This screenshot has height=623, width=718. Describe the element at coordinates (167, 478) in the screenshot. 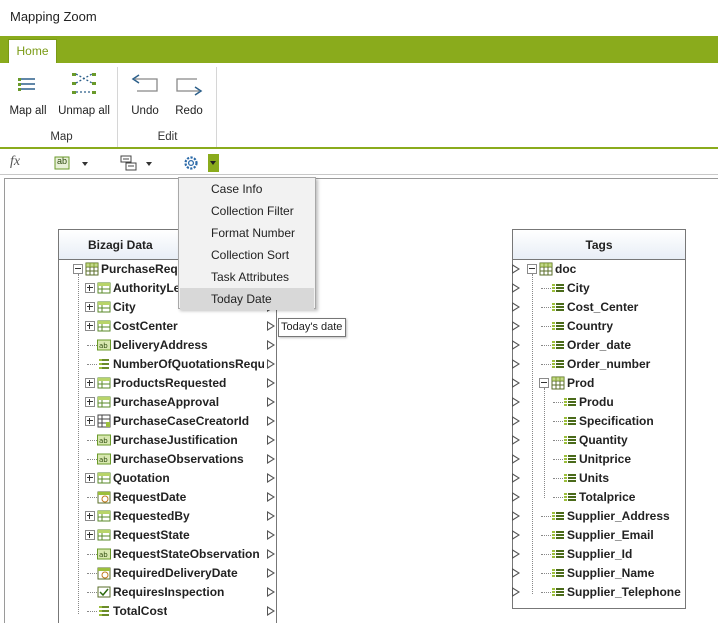

I see `bizagi-row-quotation: Quotation` at that location.